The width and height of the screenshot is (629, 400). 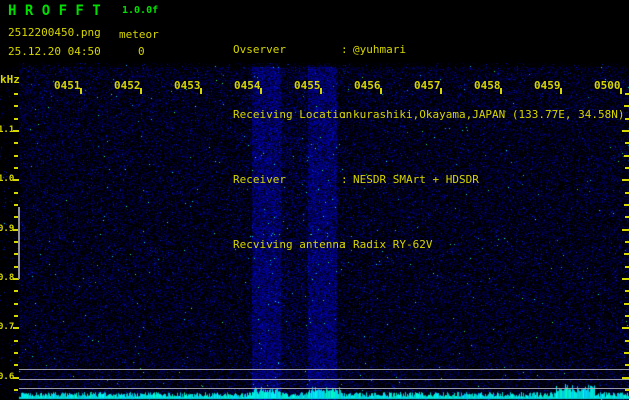 I want to click on info-value: @yuhmari, so click(x=379, y=49).